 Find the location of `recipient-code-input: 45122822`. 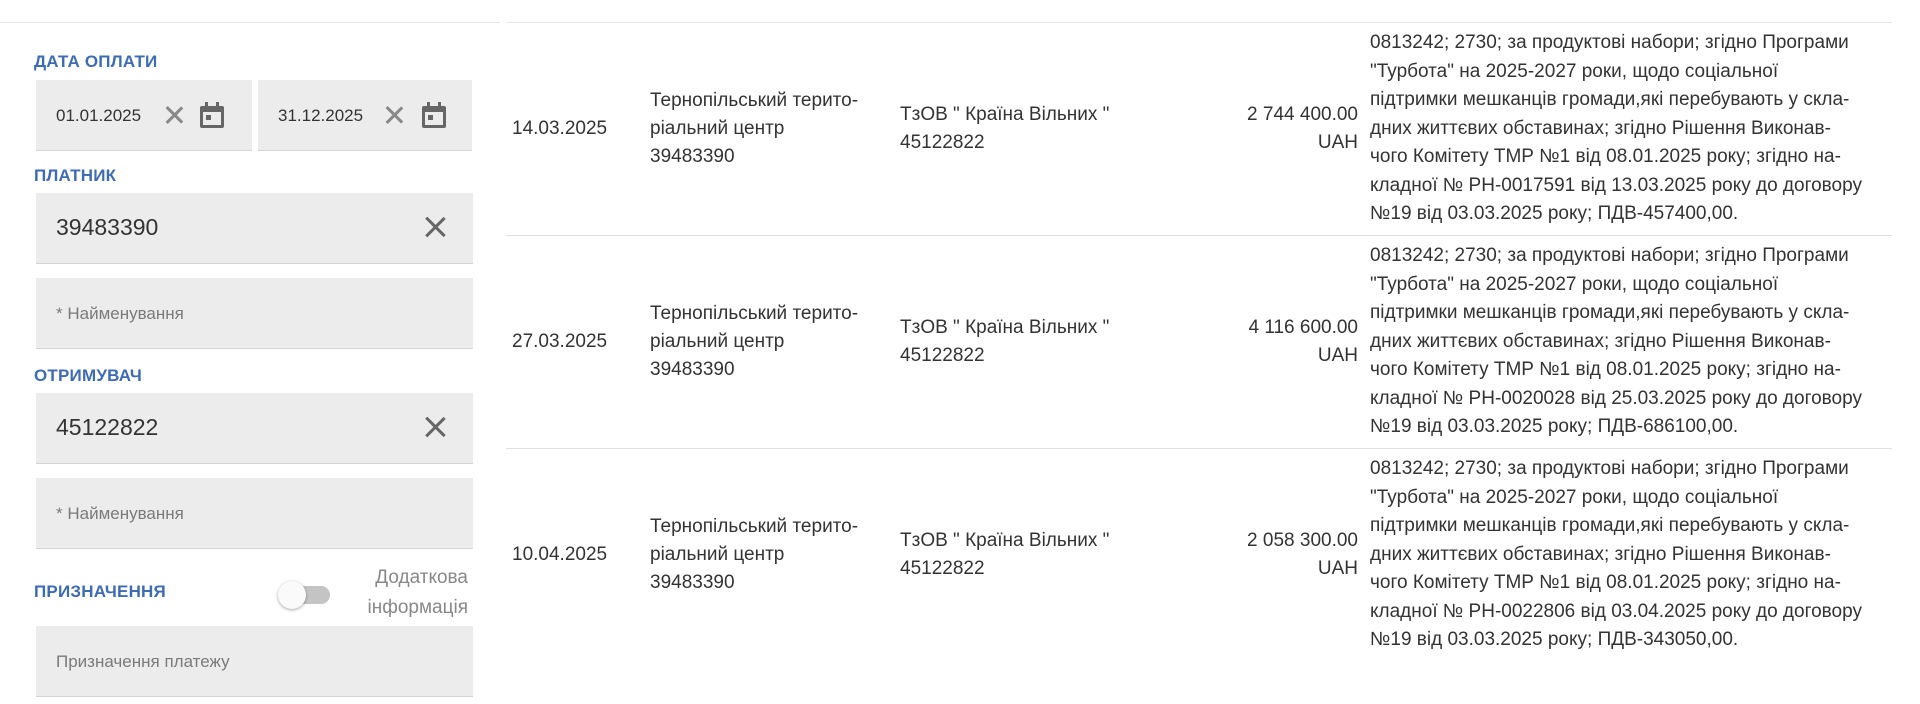

recipient-code-input: 45122822 is located at coordinates (254, 428).